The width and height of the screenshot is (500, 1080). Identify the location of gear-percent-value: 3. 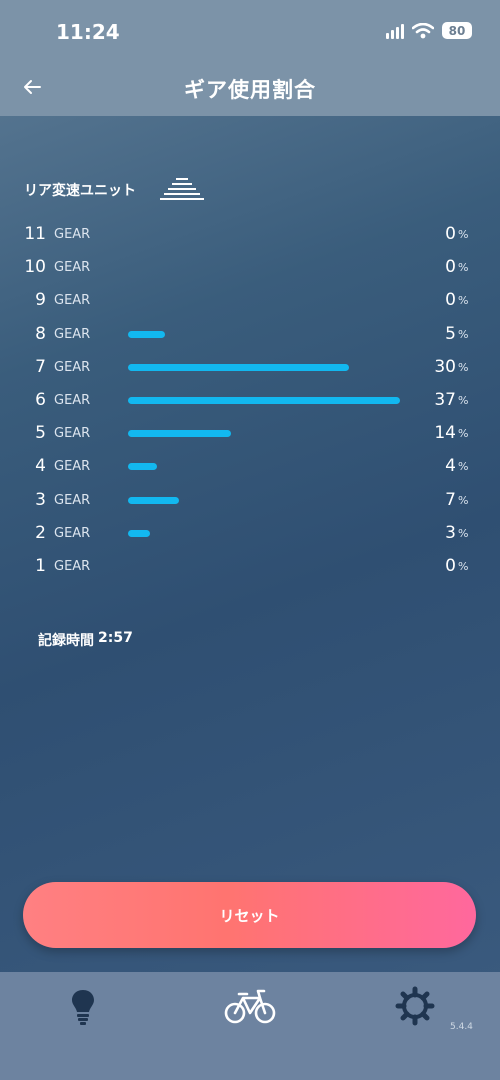
(450, 532).